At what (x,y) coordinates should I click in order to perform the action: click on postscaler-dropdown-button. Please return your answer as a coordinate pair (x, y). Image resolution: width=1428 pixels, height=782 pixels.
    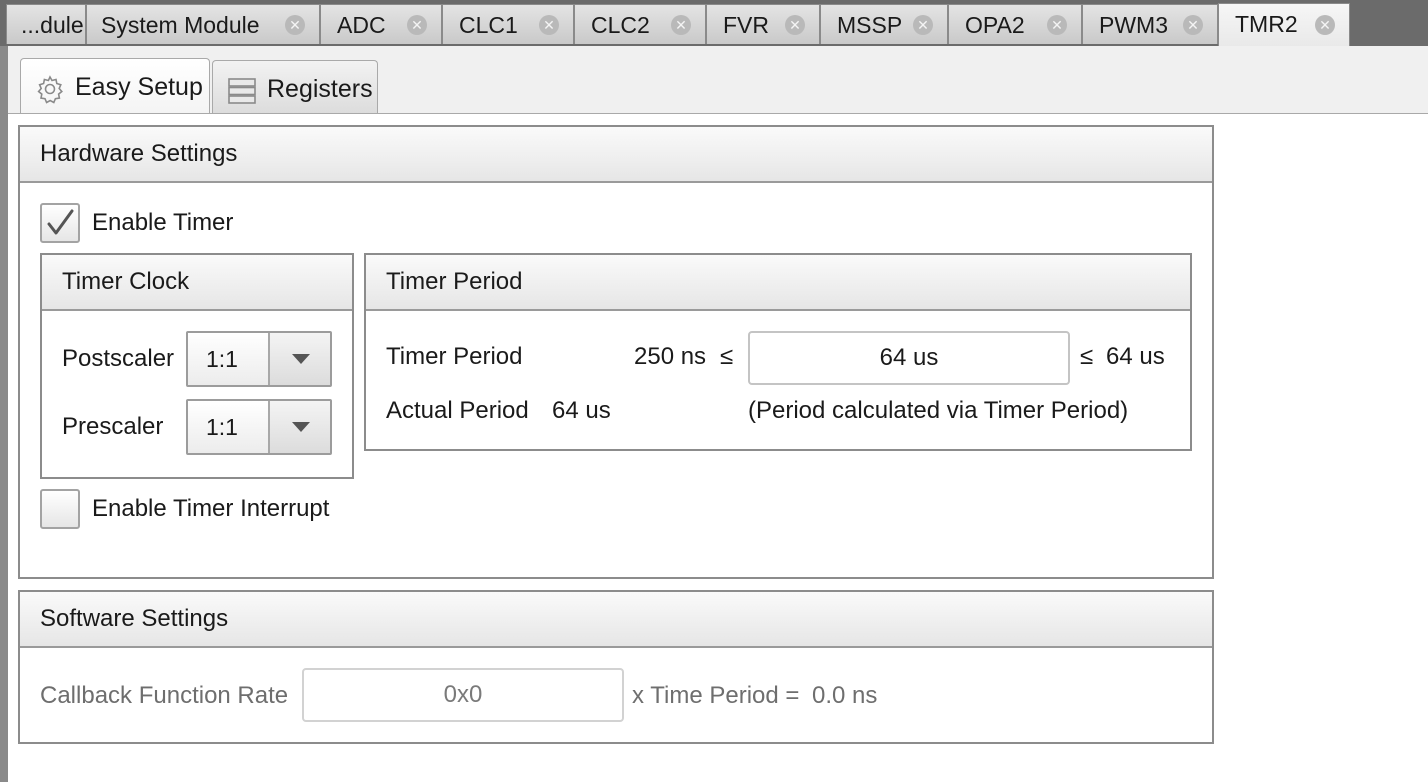
    Looking at the image, I should click on (299, 359).